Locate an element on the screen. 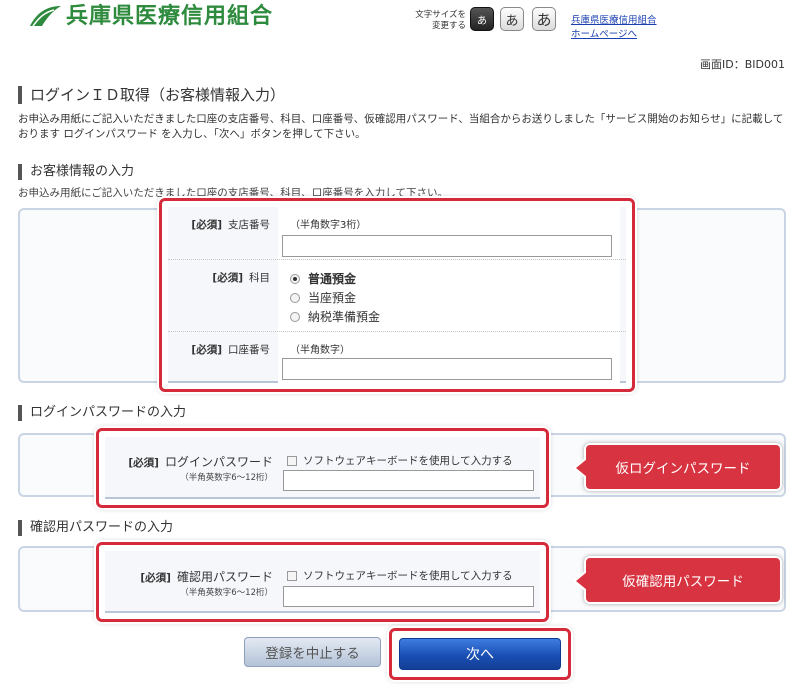 Image resolution: width=809 pixels, height=696 pixels. account-row: [必須] 口座番号 （半角数字） is located at coordinates (397, 357).